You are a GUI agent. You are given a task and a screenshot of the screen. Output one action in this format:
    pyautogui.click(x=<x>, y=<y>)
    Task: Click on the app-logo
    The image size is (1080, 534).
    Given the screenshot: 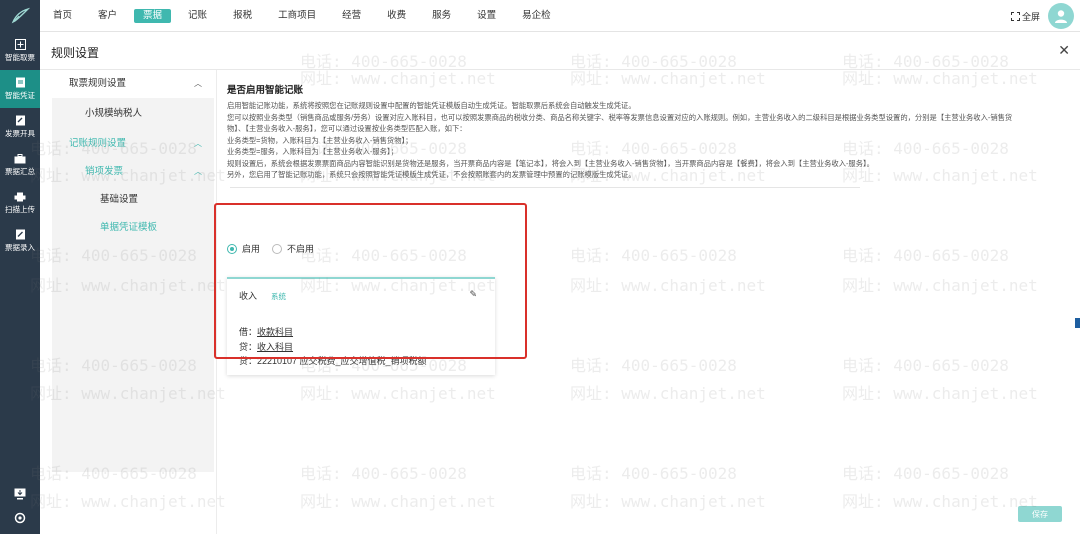 What is the action you would take?
    pyautogui.click(x=20, y=16)
    